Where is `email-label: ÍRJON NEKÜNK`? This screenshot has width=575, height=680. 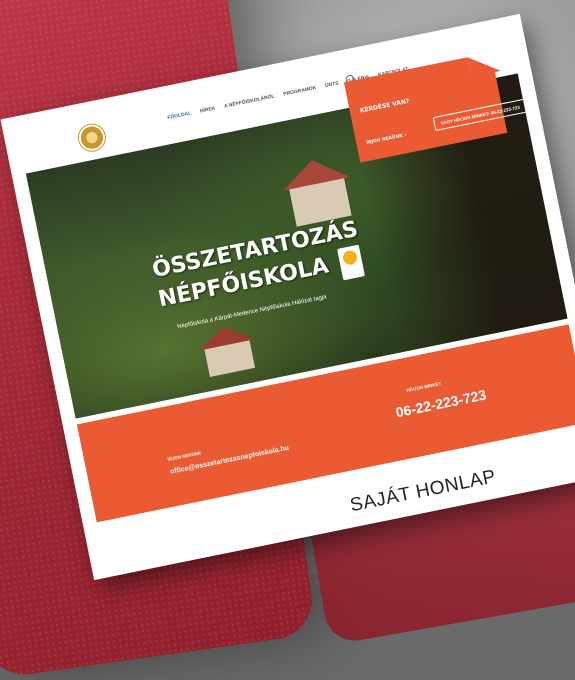 email-label: ÍRJON NEKÜNK is located at coordinates (184, 456).